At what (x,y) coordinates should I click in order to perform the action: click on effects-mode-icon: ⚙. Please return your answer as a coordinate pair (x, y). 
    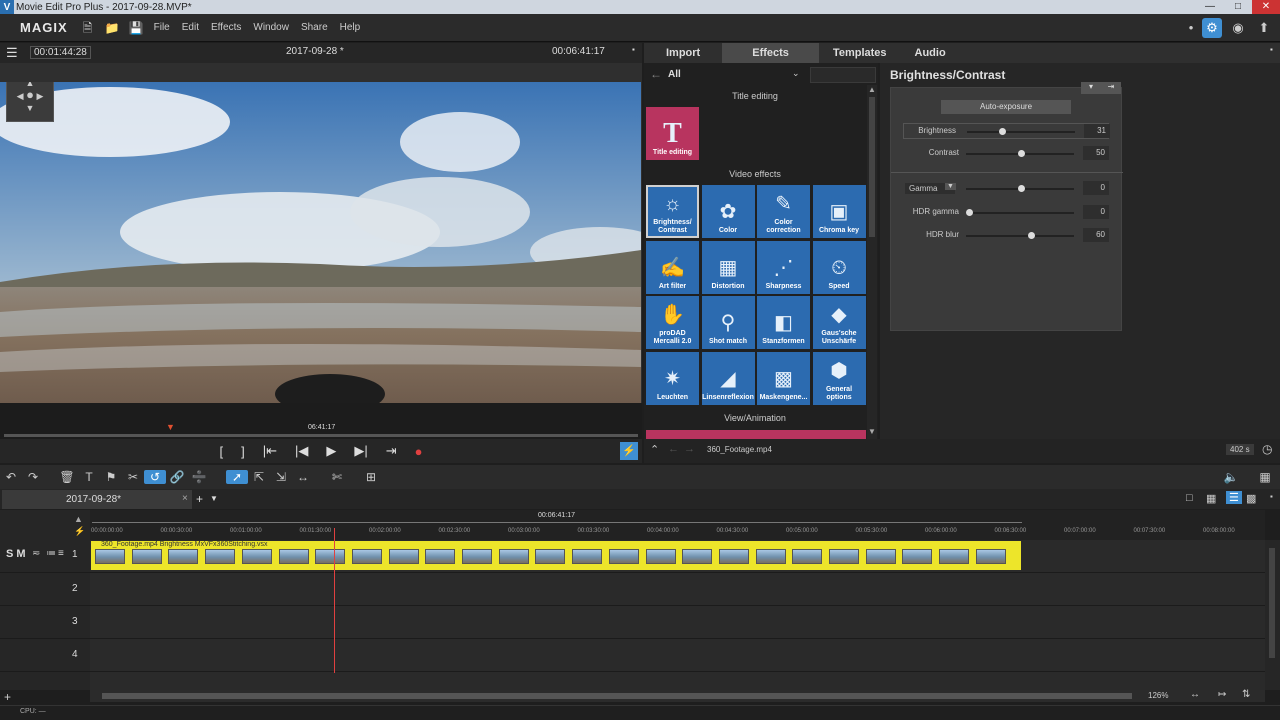
    Looking at the image, I should click on (1212, 28).